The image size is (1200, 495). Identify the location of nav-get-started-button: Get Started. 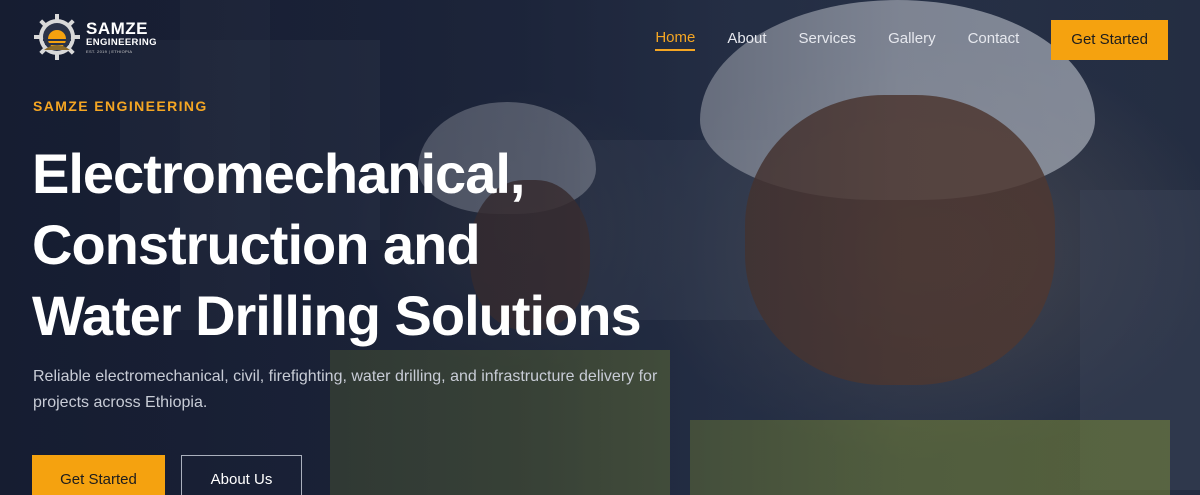
(1109, 40).